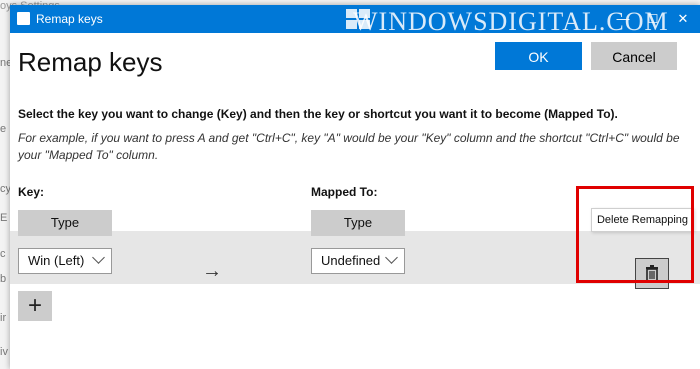 Image resolution: width=700 pixels, height=369 pixels. What do you see at coordinates (683, 19) in the screenshot?
I see `close-button: ✕` at bounding box center [683, 19].